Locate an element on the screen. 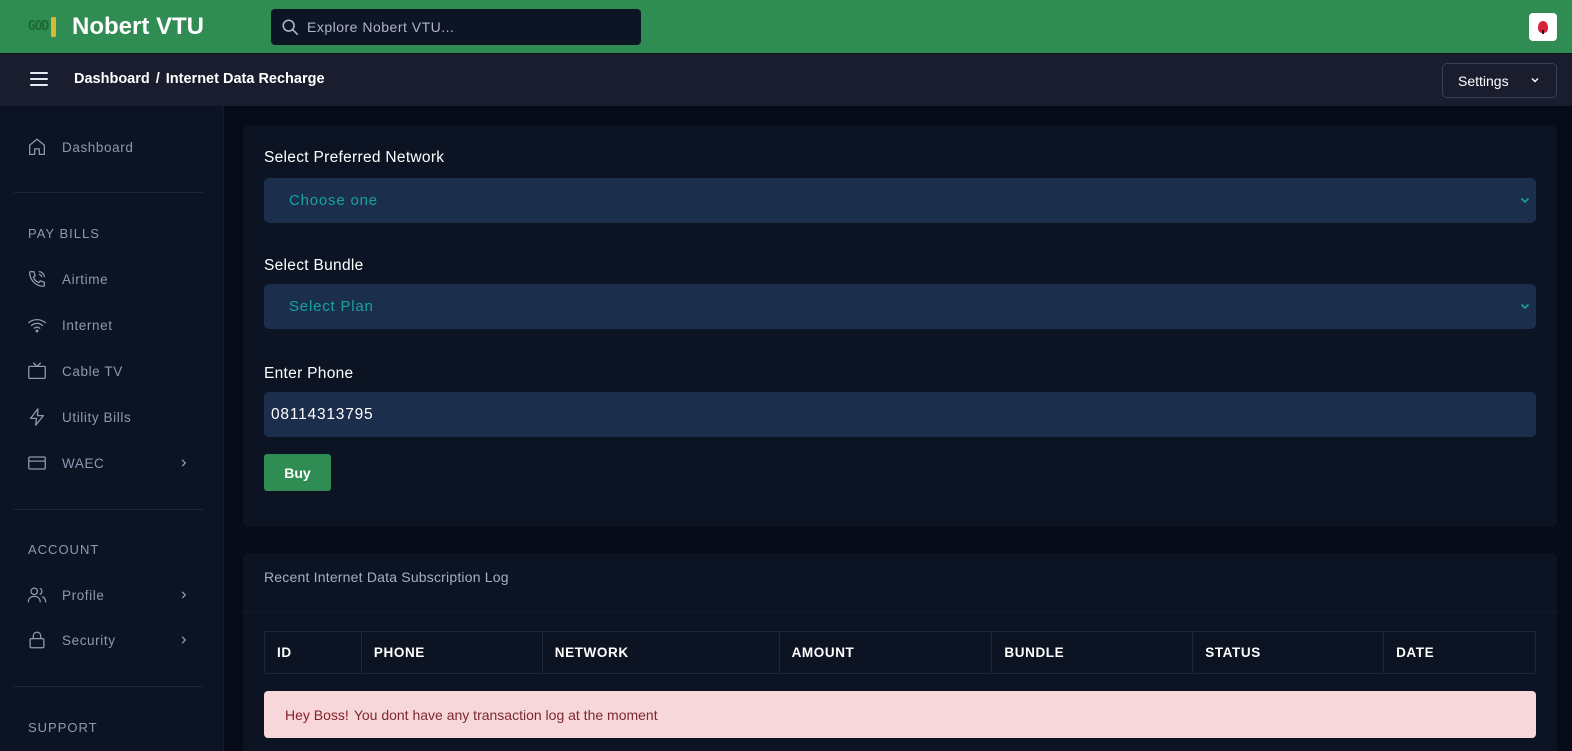 The image size is (1572, 751). search-icon is located at coordinates (290, 27).